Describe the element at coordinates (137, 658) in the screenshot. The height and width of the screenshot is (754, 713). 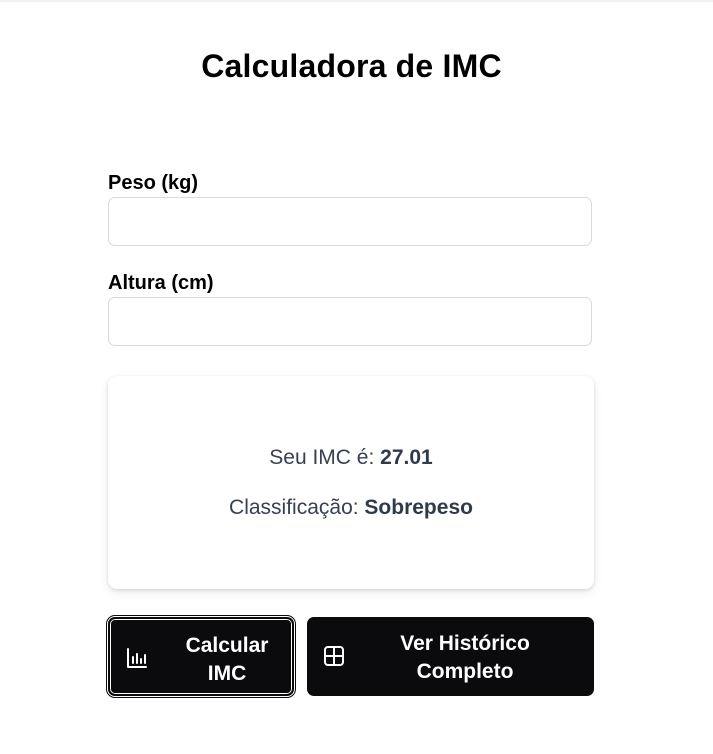
I see `bar-chart-icon` at that location.